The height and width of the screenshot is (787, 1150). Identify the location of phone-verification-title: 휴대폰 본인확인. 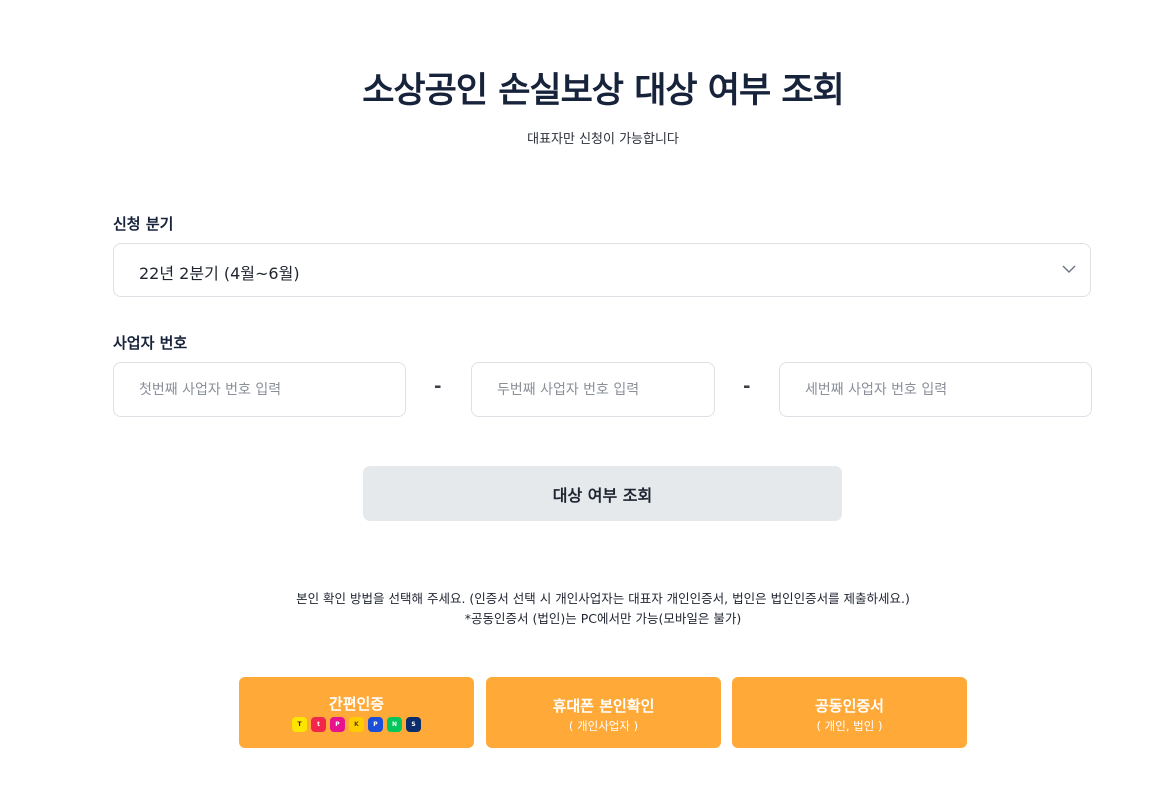
(603, 706).